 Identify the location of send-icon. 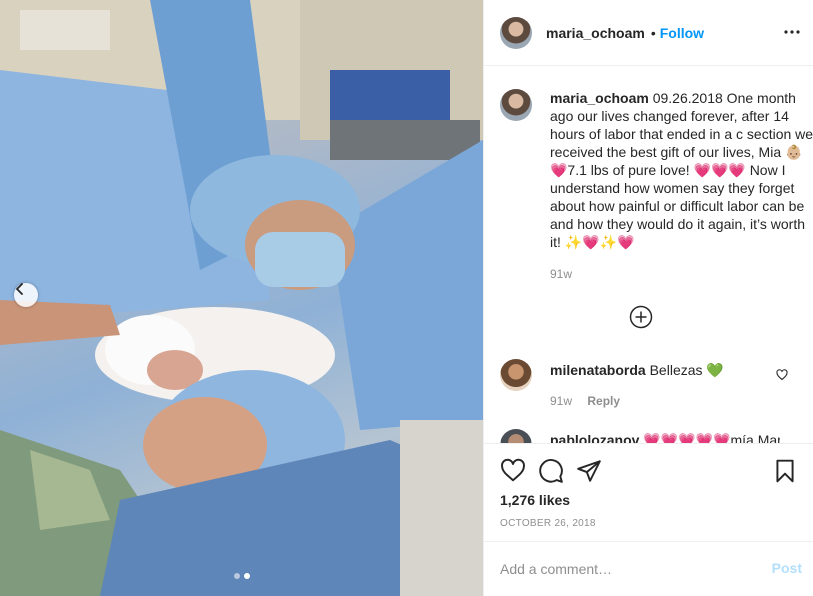
(589, 471).